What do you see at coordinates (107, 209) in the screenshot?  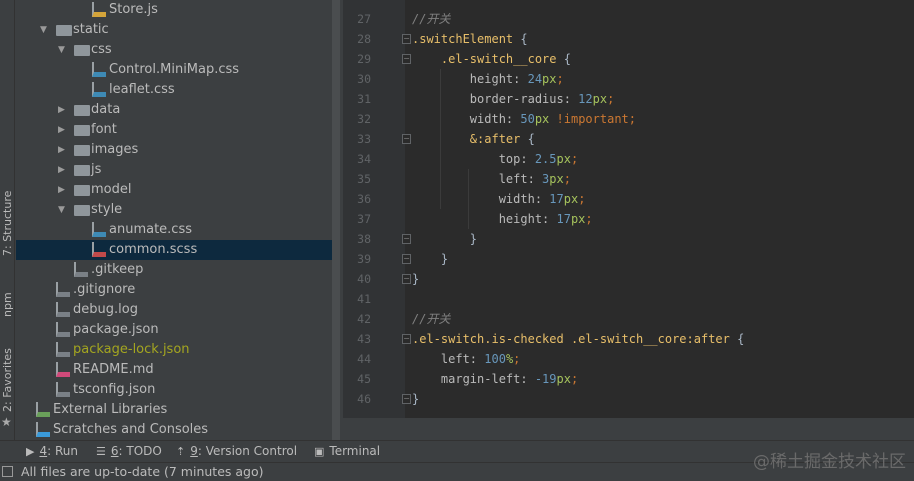 I see `tree-item-label: style` at bounding box center [107, 209].